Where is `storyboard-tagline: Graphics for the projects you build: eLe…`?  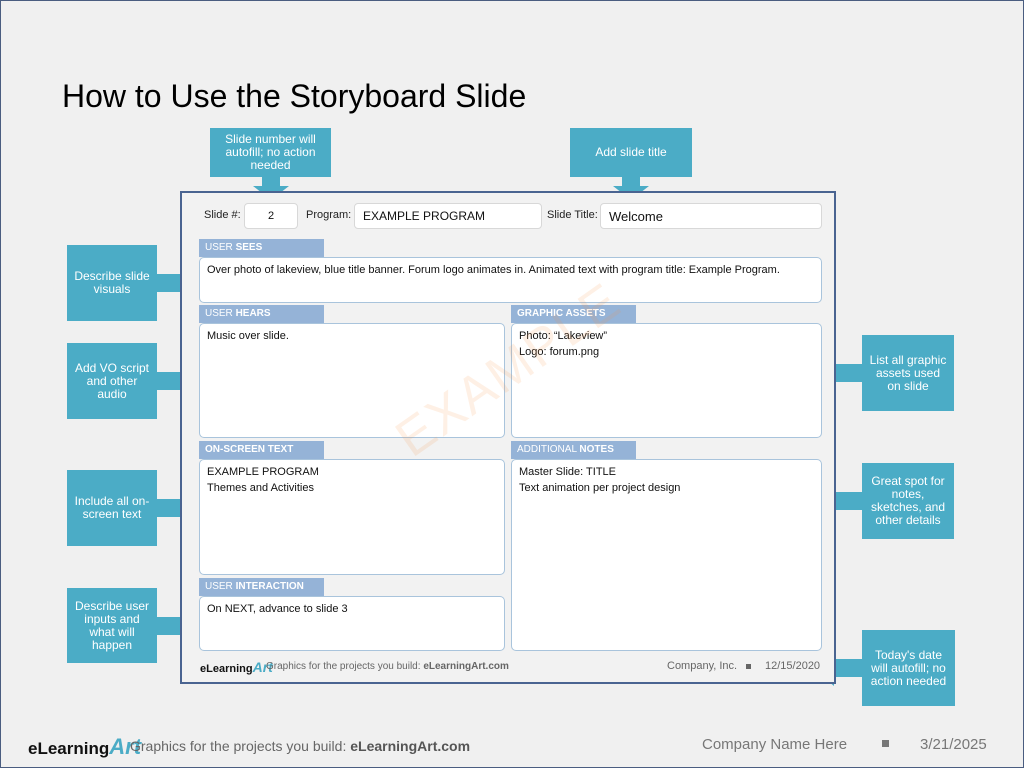
storyboard-tagline: Graphics for the projects you build: eLe… is located at coordinates (387, 666).